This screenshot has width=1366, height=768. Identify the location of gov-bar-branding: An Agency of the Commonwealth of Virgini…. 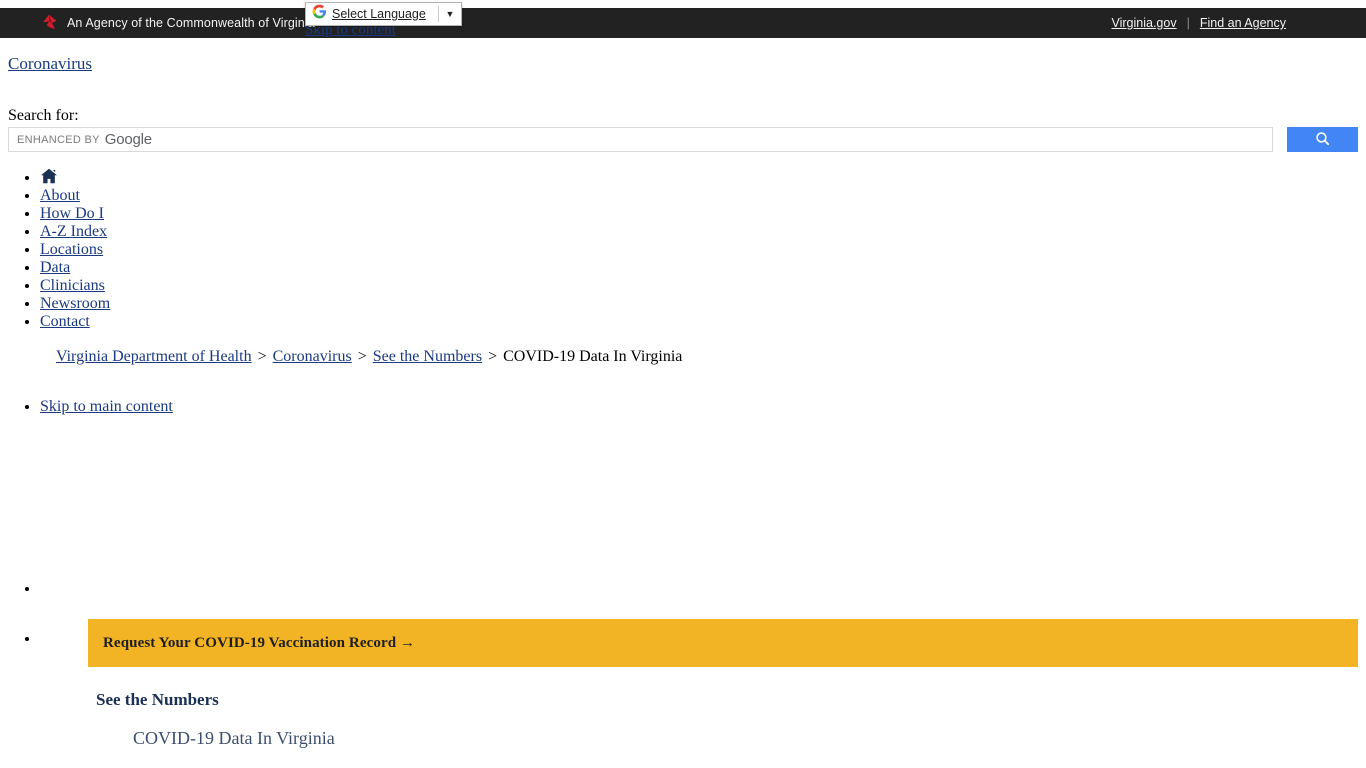
(177, 23).